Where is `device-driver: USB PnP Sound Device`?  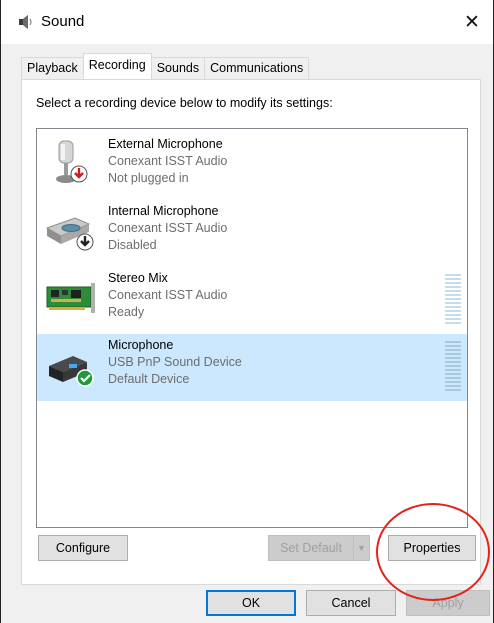 device-driver: USB PnP Sound Device is located at coordinates (175, 362).